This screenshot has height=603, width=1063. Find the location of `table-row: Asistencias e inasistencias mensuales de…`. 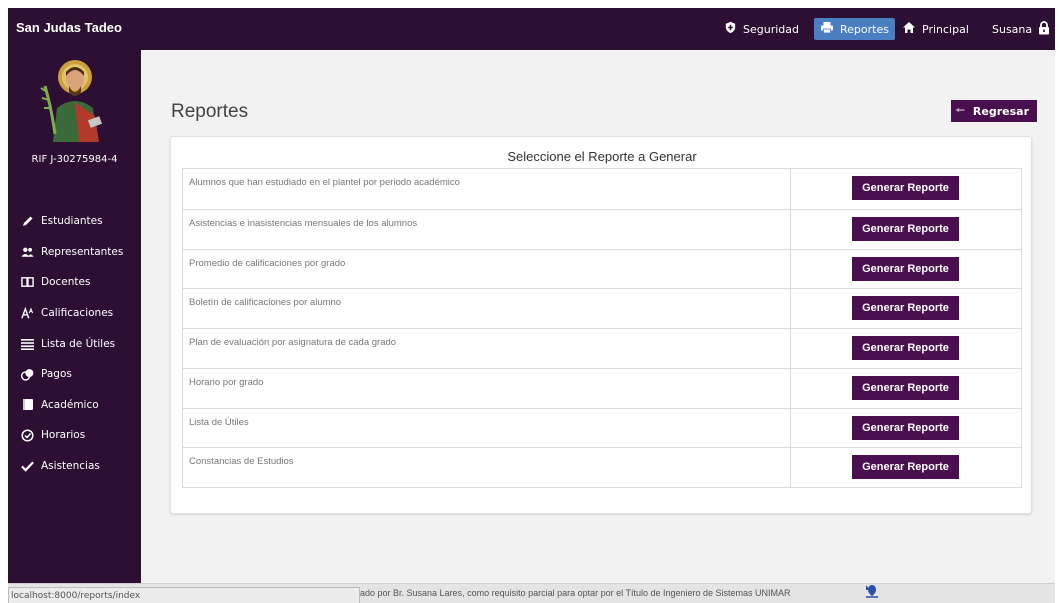

table-row: Asistencias e inasistencias mensuales de… is located at coordinates (602, 228).